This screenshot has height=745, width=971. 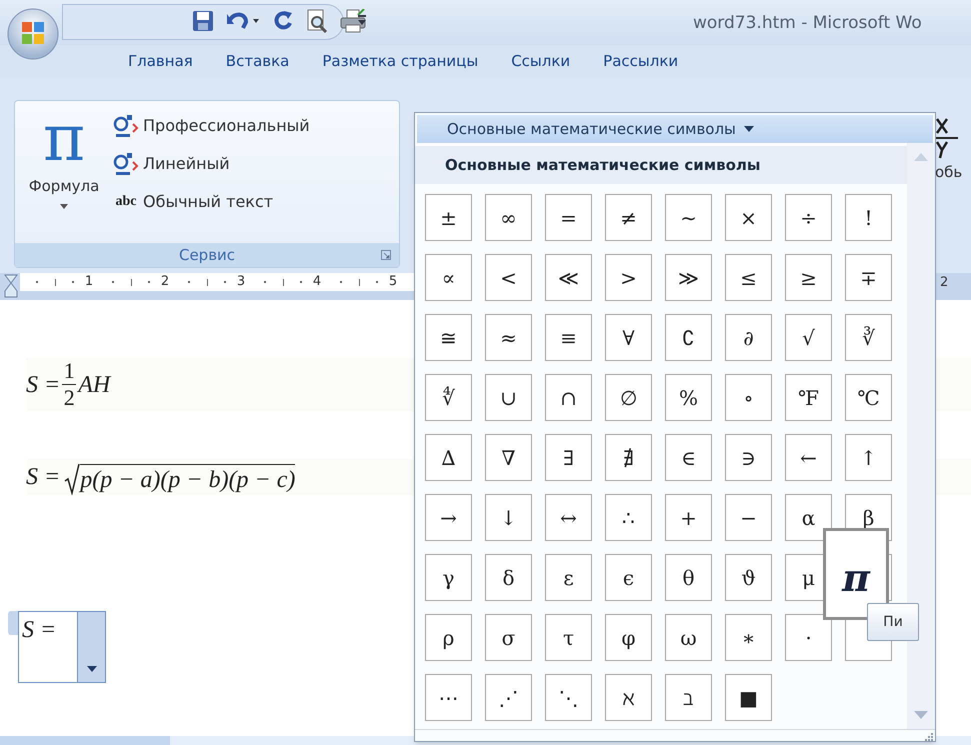 What do you see at coordinates (89, 282) in the screenshot?
I see `ruler-number: 1` at bounding box center [89, 282].